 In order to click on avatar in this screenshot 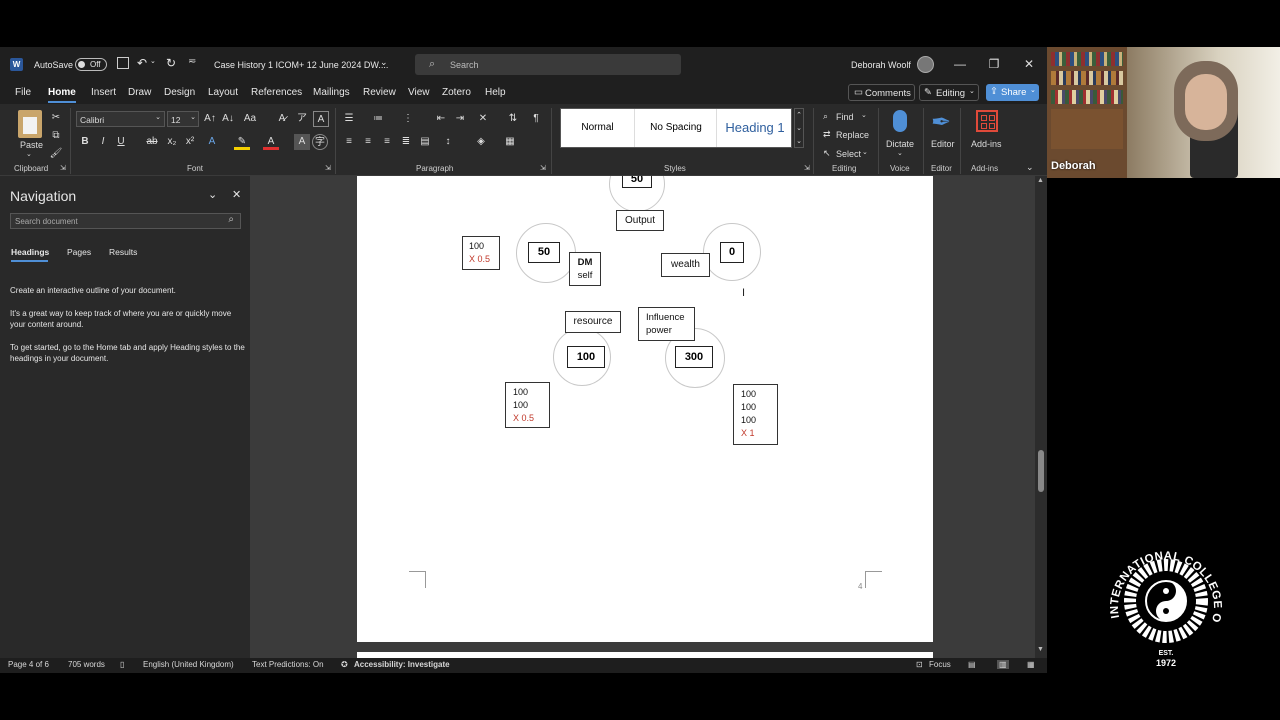, I will do `click(925, 64)`.